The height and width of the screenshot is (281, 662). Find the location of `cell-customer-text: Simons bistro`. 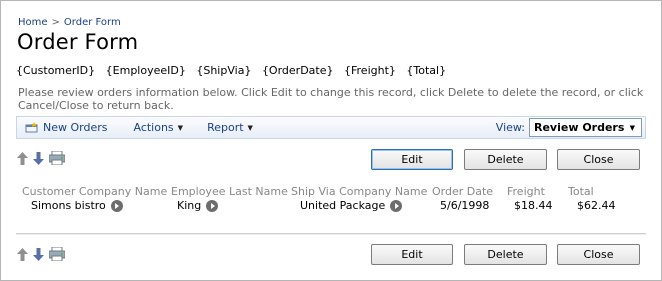

cell-customer-text: Simons bistro is located at coordinates (68, 205).